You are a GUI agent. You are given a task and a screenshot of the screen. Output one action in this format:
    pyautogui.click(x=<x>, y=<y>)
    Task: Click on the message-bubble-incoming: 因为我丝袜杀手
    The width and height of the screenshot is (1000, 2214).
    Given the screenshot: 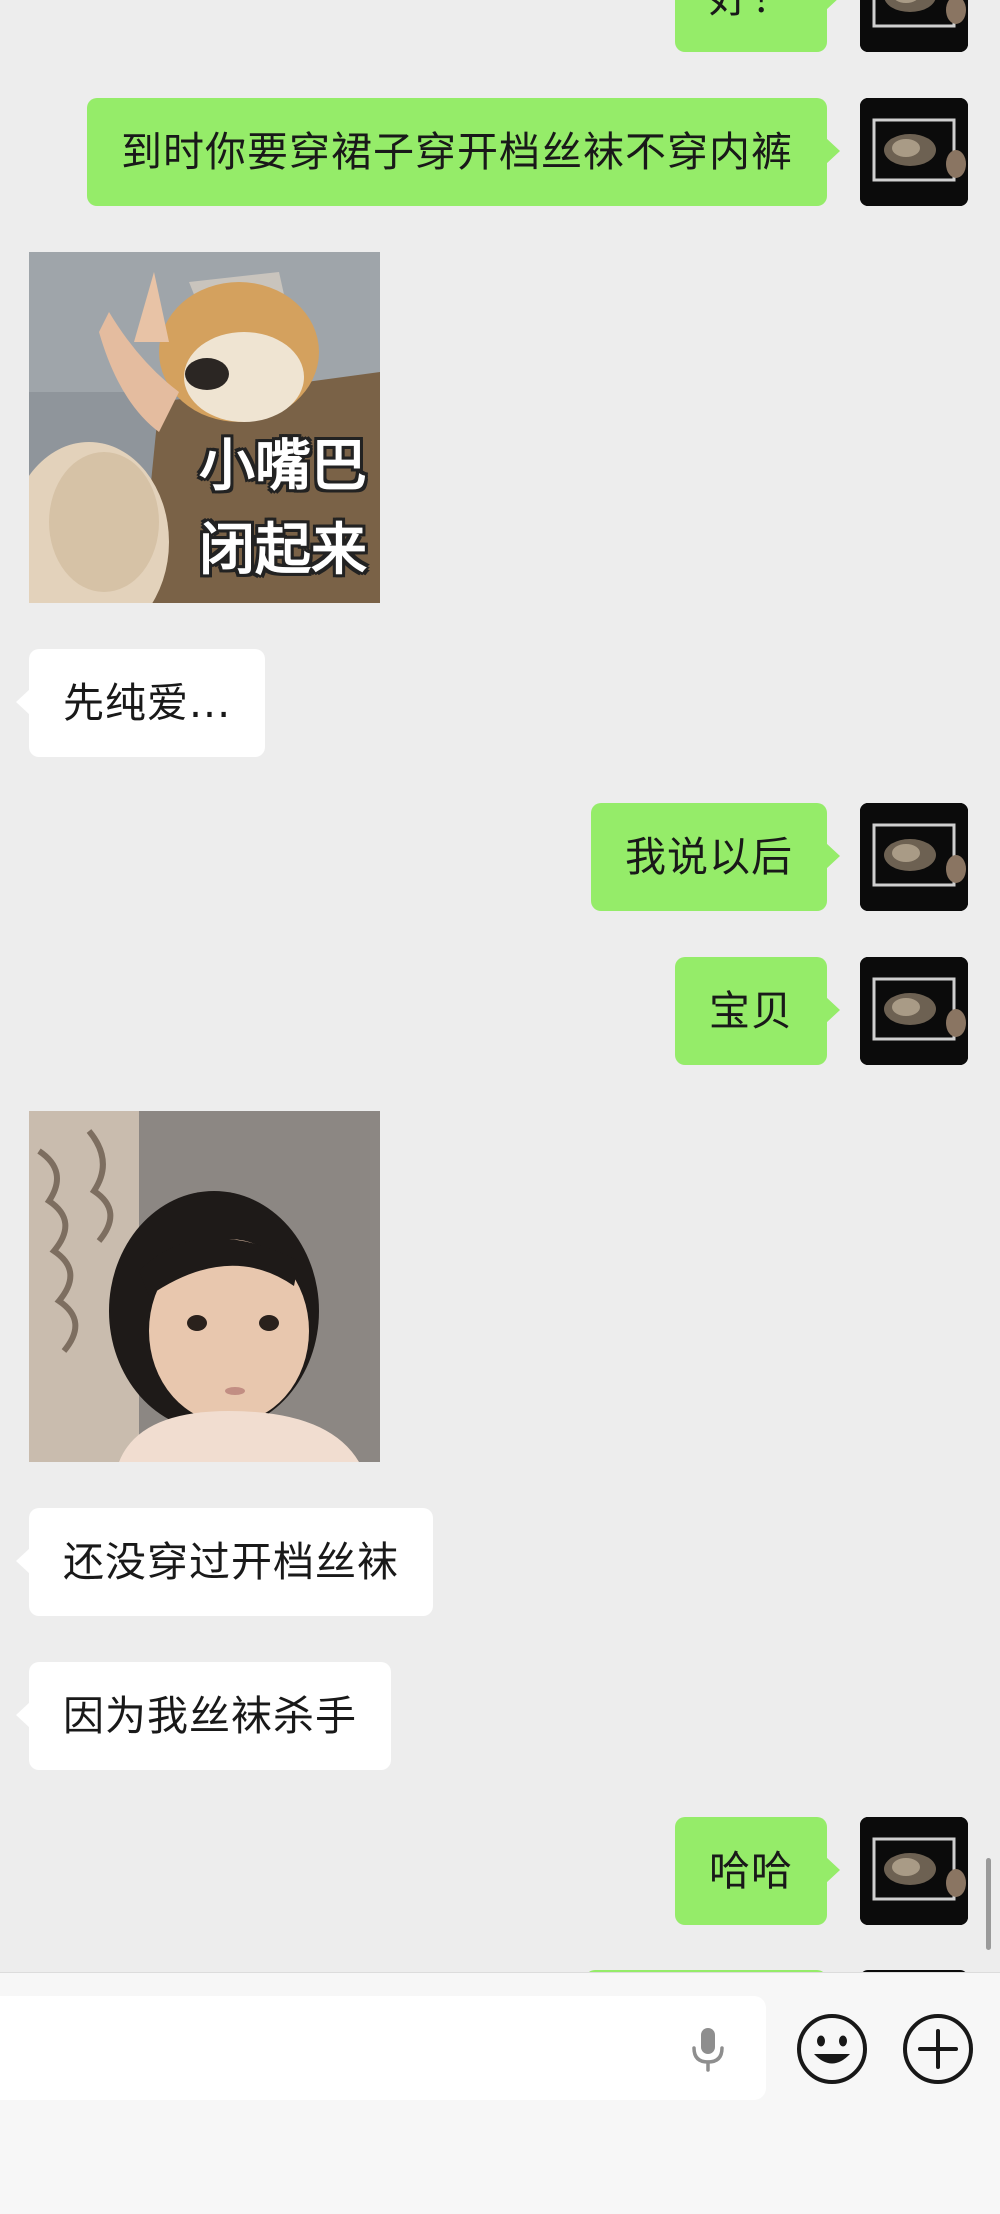 What is the action you would take?
    pyautogui.click(x=203, y=1716)
    